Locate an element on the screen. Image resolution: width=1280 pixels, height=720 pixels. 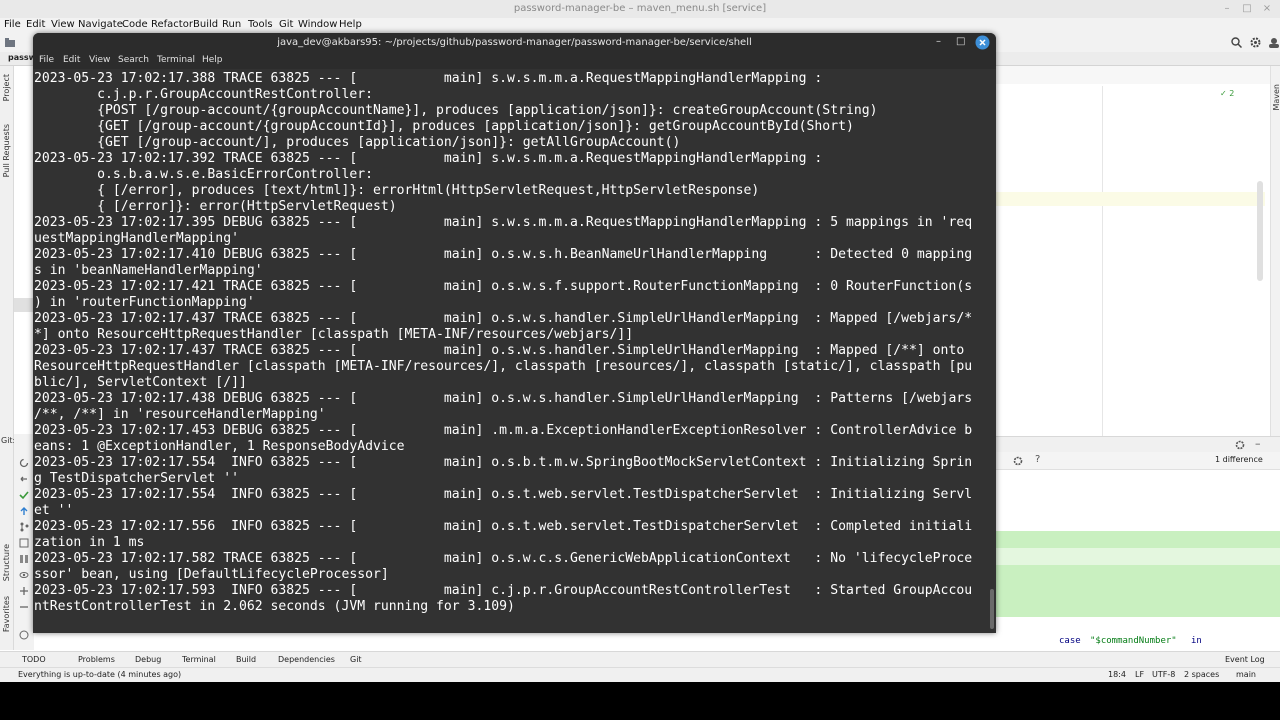
diff-toolbar: ? 1 difference is located at coordinates (1137, 461).